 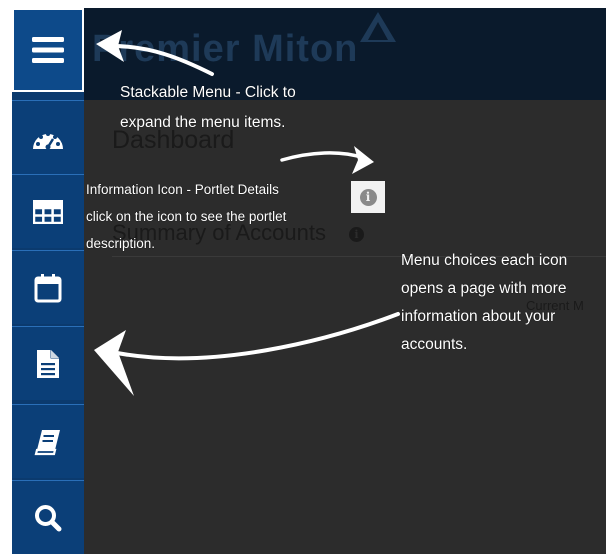 I want to click on sidebar-item-accounts-table, so click(x=48, y=211).